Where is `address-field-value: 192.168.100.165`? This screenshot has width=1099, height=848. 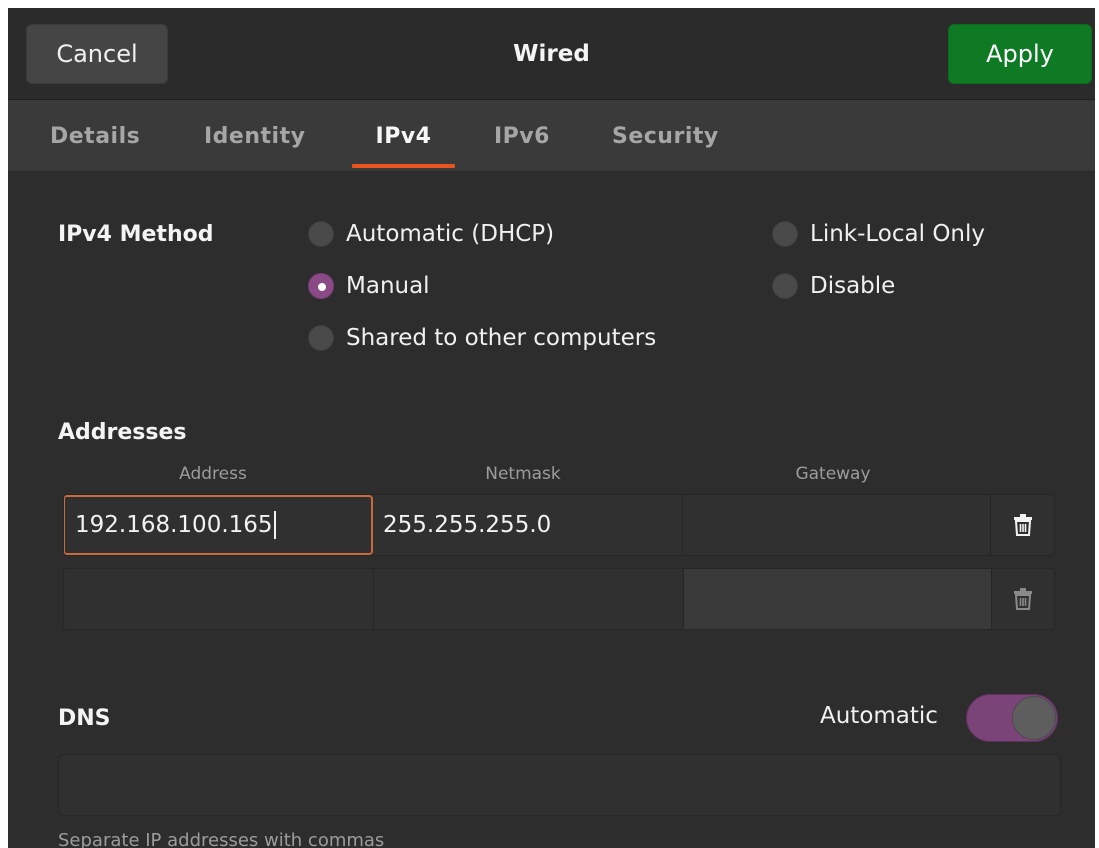 address-field-value: 192.168.100.165 is located at coordinates (174, 525).